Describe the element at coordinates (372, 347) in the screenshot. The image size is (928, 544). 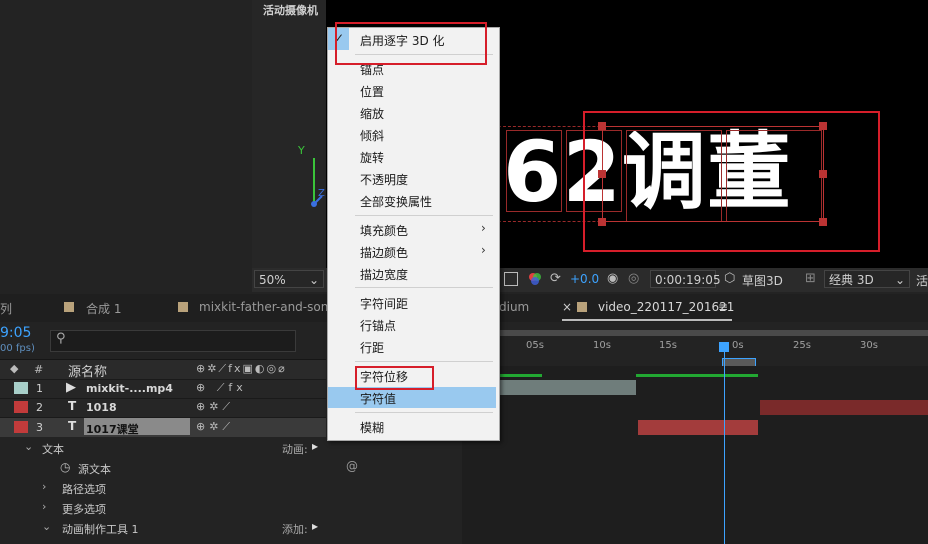
I see `menu-item-line-spacing: 行距` at that location.